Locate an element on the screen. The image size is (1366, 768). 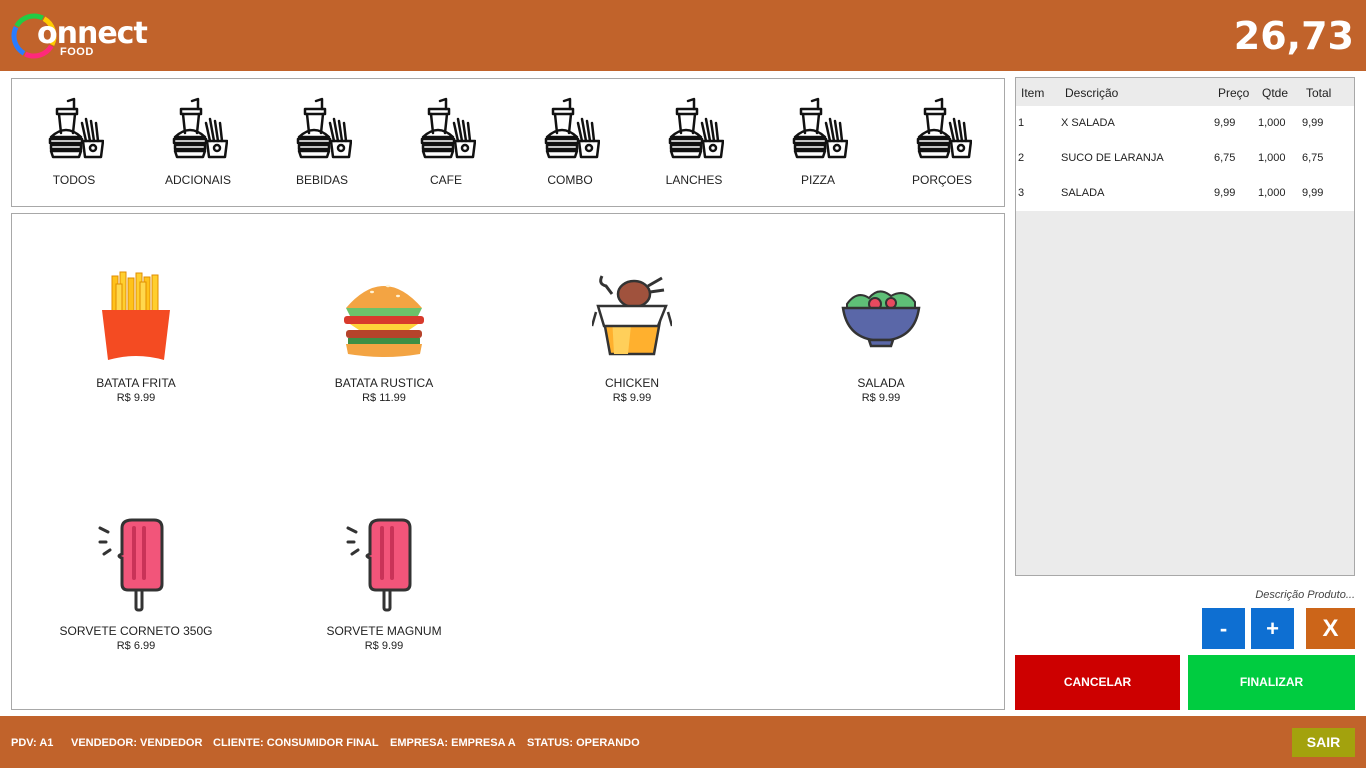
salad-bowl-icon is located at coordinates (881, 319).